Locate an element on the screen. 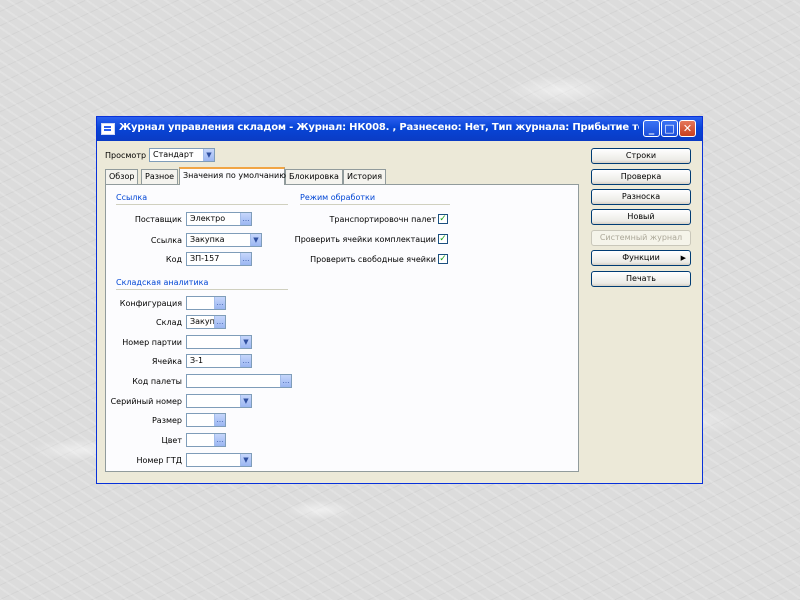 Image resolution: width=800 pixels, height=600 pixels. check-cells-checkbox: ✓ is located at coordinates (443, 239).